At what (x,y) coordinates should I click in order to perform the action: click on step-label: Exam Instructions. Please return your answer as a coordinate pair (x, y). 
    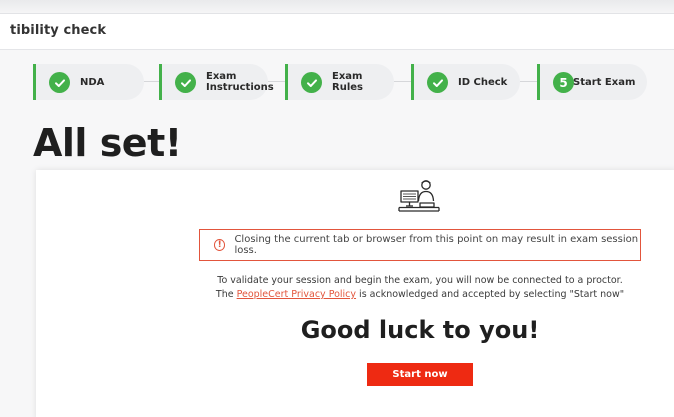
    Looking at the image, I should click on (240, 82).